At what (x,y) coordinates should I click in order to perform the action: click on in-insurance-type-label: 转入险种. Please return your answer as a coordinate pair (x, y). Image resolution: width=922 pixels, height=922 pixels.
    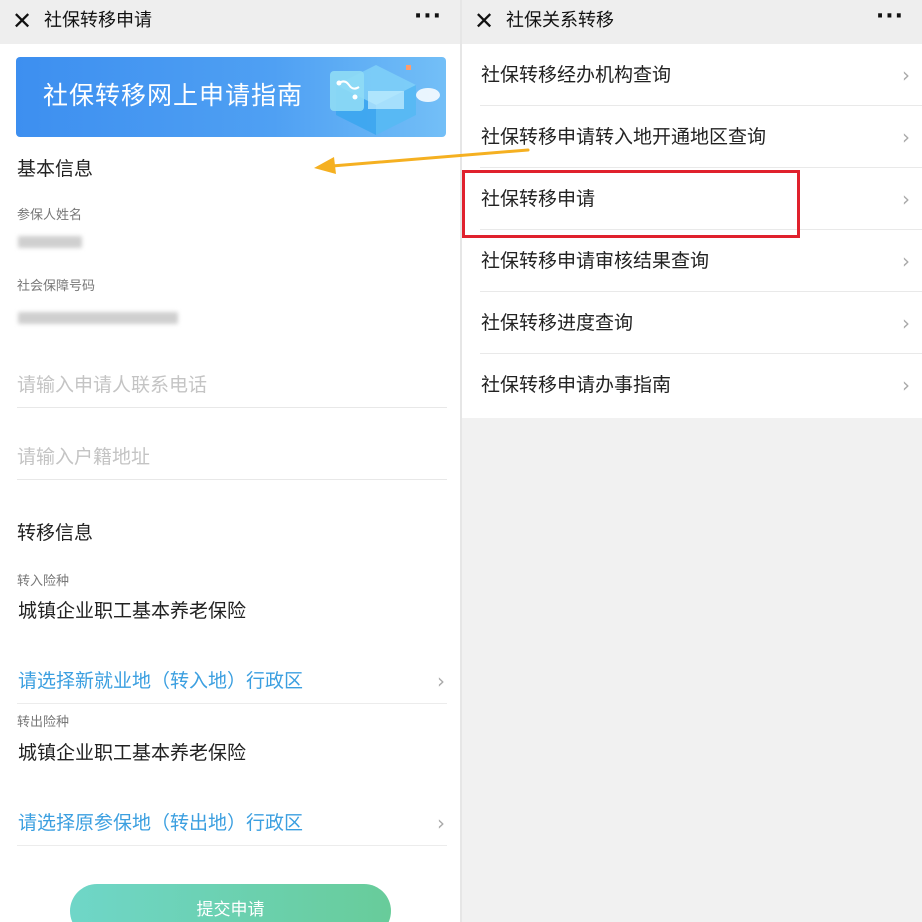
    Looking at the image, I should click on (43, 581).